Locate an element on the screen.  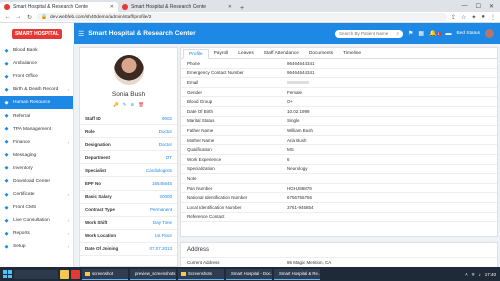
sidebar-item-birth-death-record: ◆ Birth & Death Record › is located at coordinates (36, 89).